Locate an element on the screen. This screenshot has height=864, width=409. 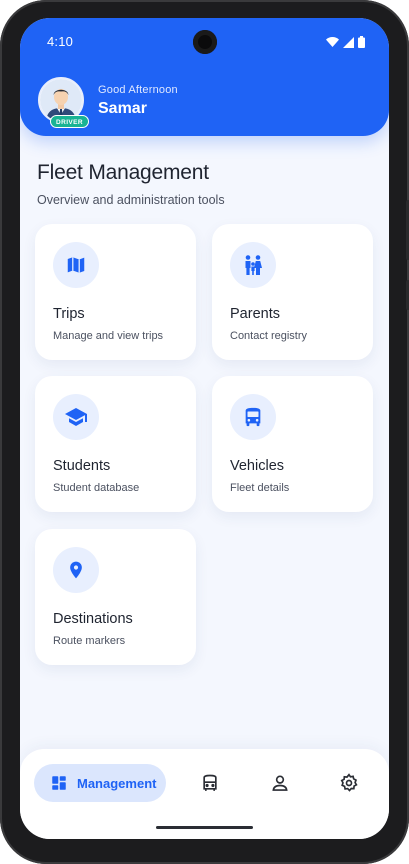
card-subtitle: Contact registry is located at coordinates (269, 336).